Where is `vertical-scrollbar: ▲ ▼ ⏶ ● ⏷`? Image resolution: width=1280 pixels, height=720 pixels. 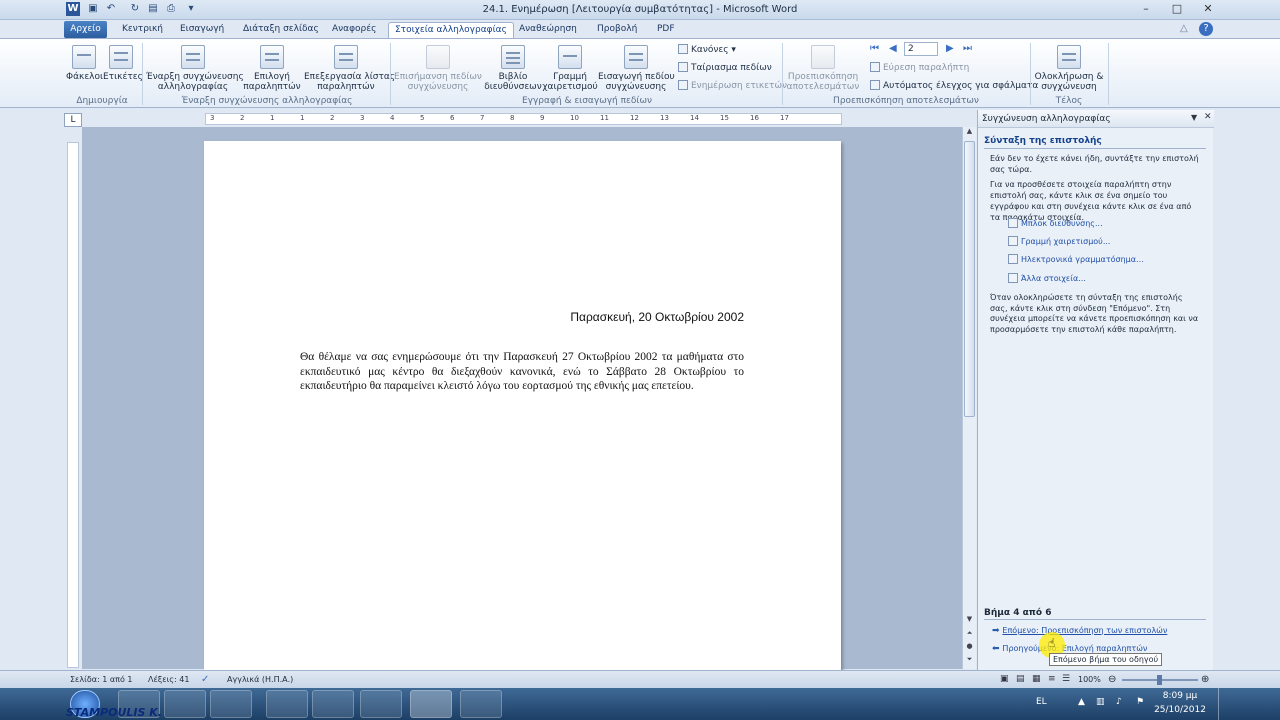 vertical-scrollbar: ▲ ▼ ⏶ ● ⏷ is located at coordinates (969, 398).